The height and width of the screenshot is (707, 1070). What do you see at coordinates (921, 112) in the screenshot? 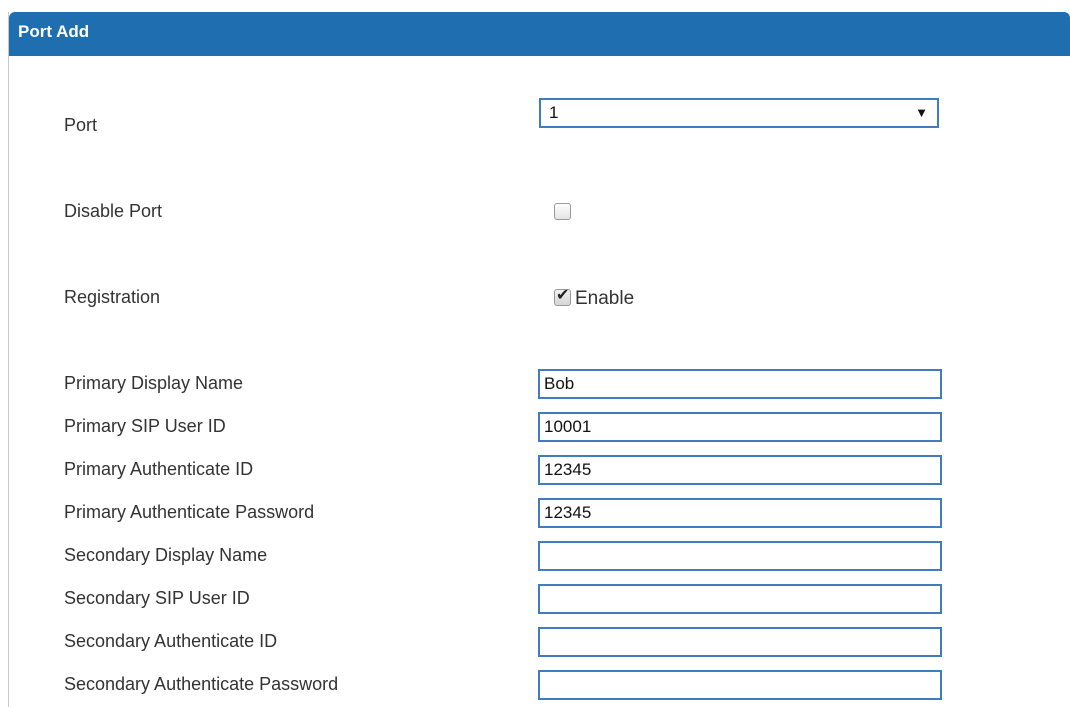
I see `dropdown-arrow-icon: ▼` at bounding box center [921, 112].